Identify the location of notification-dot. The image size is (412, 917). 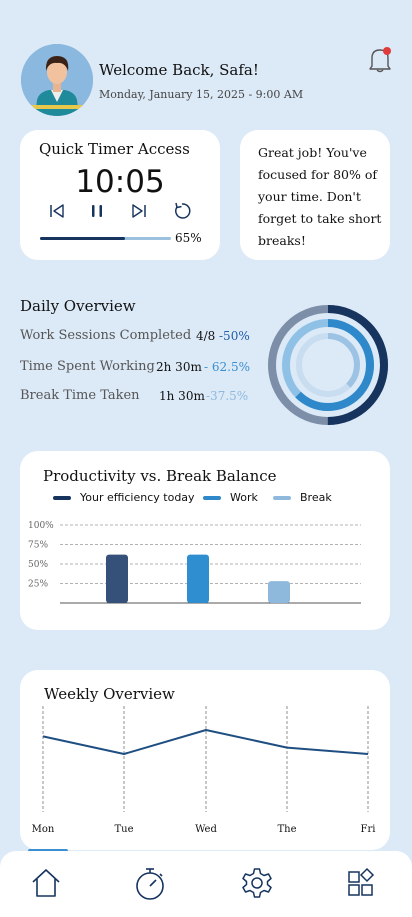
(387, 51).